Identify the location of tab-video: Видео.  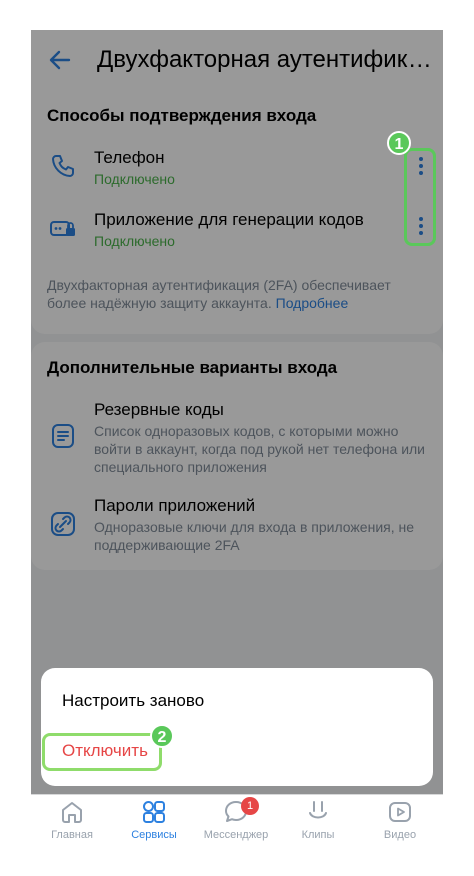
(400, 822).